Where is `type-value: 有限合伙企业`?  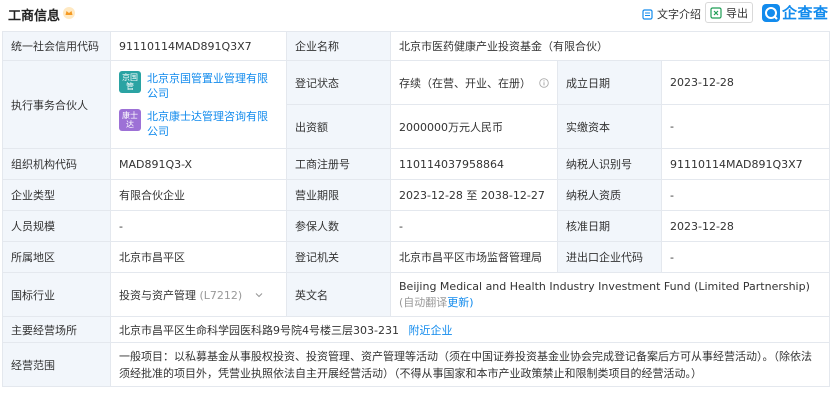
type-value: 有限合伙企业 is located at coordinates (198, 195).